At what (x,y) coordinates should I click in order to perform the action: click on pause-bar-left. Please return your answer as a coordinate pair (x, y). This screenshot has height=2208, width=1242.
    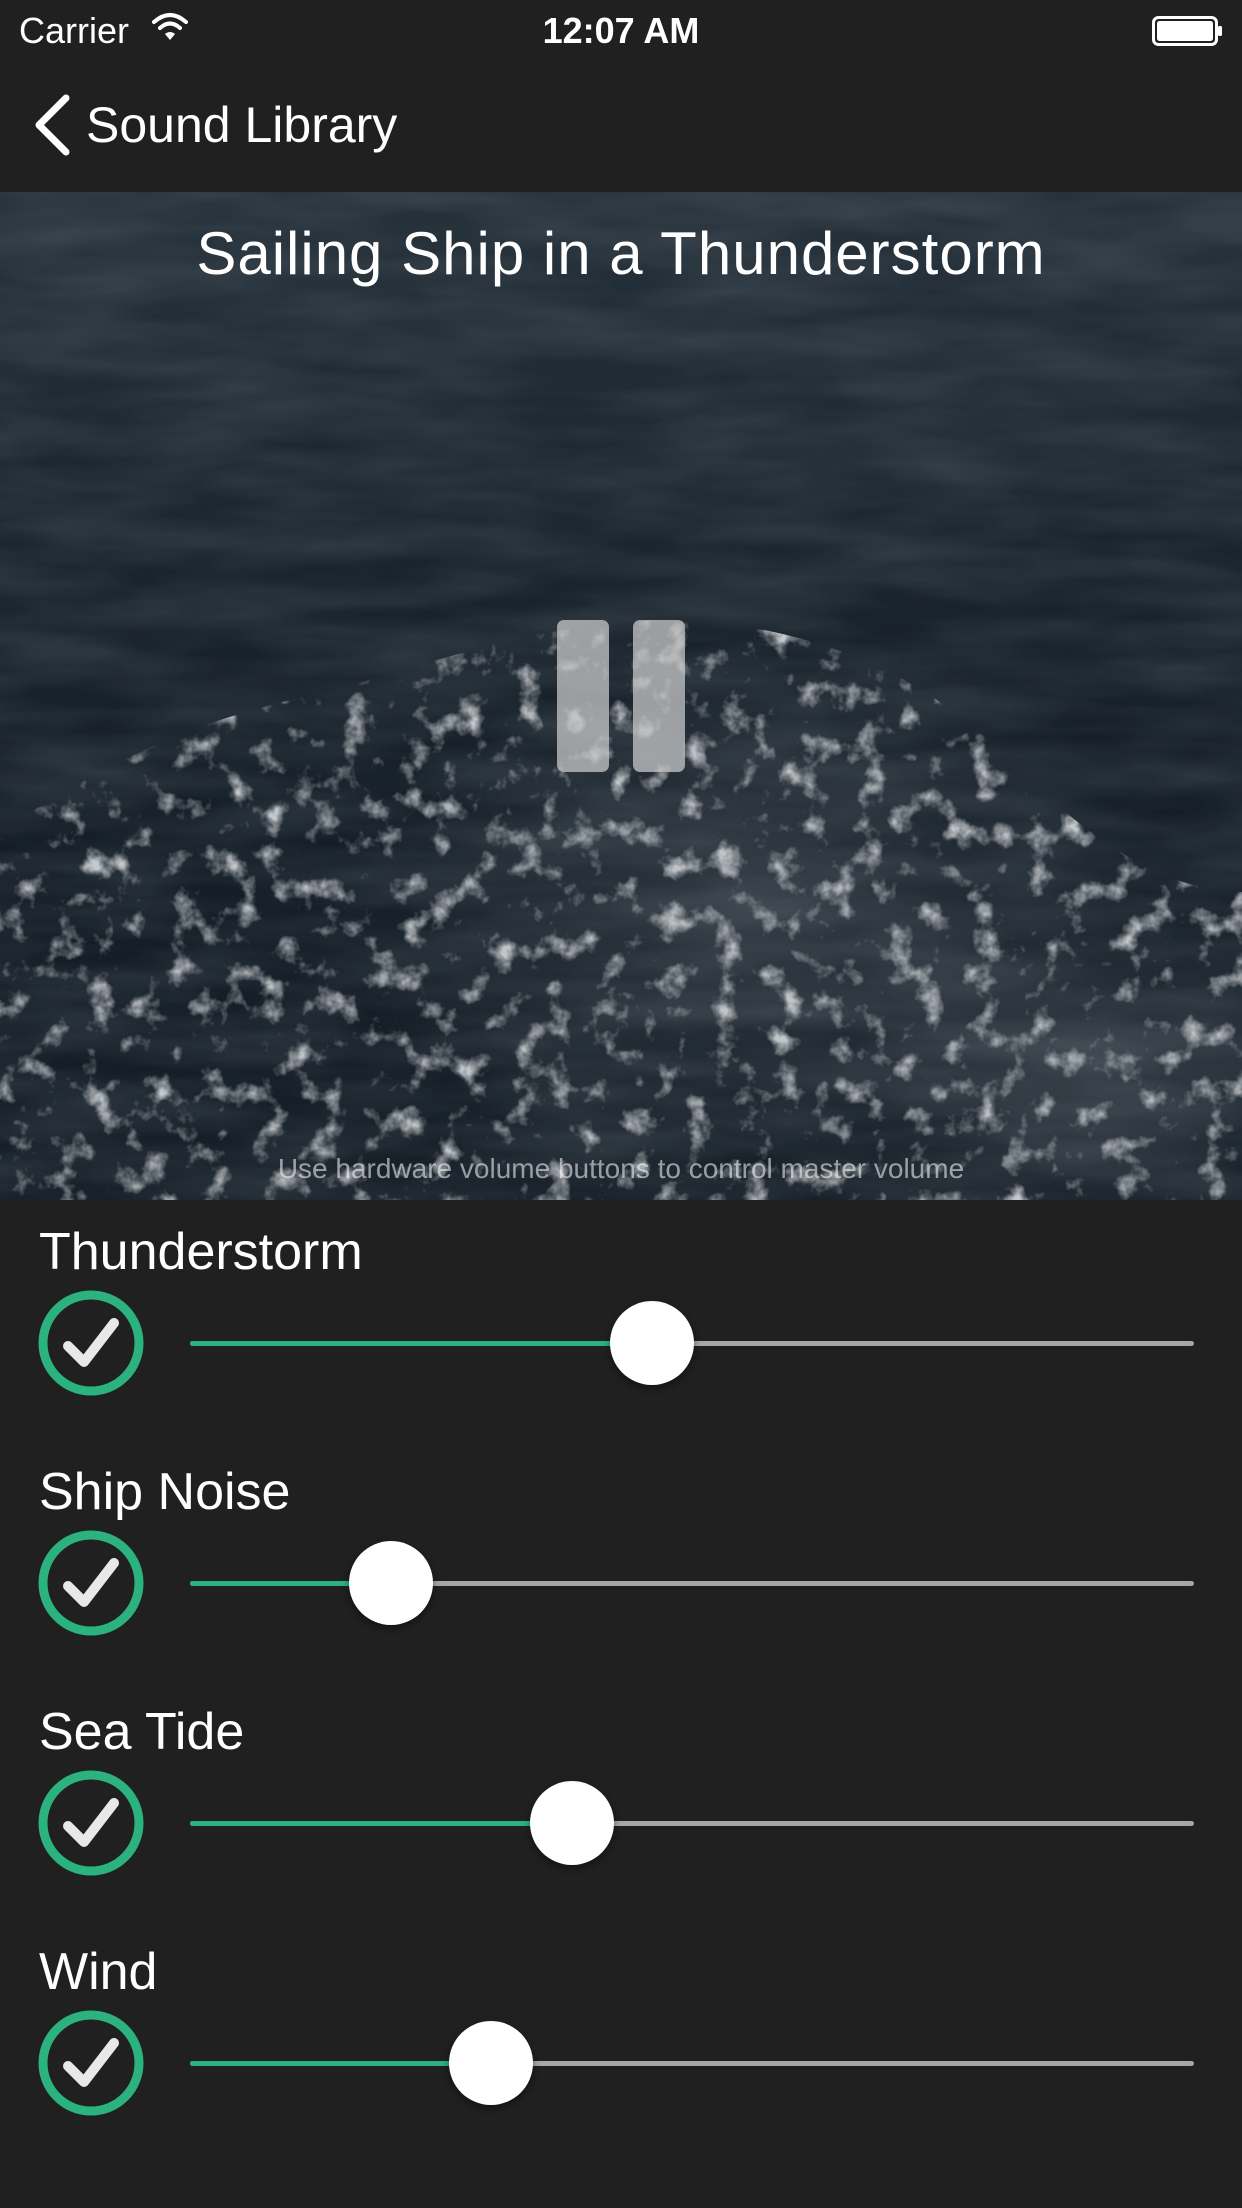
    Looking at the image, I should click on (583, 696).